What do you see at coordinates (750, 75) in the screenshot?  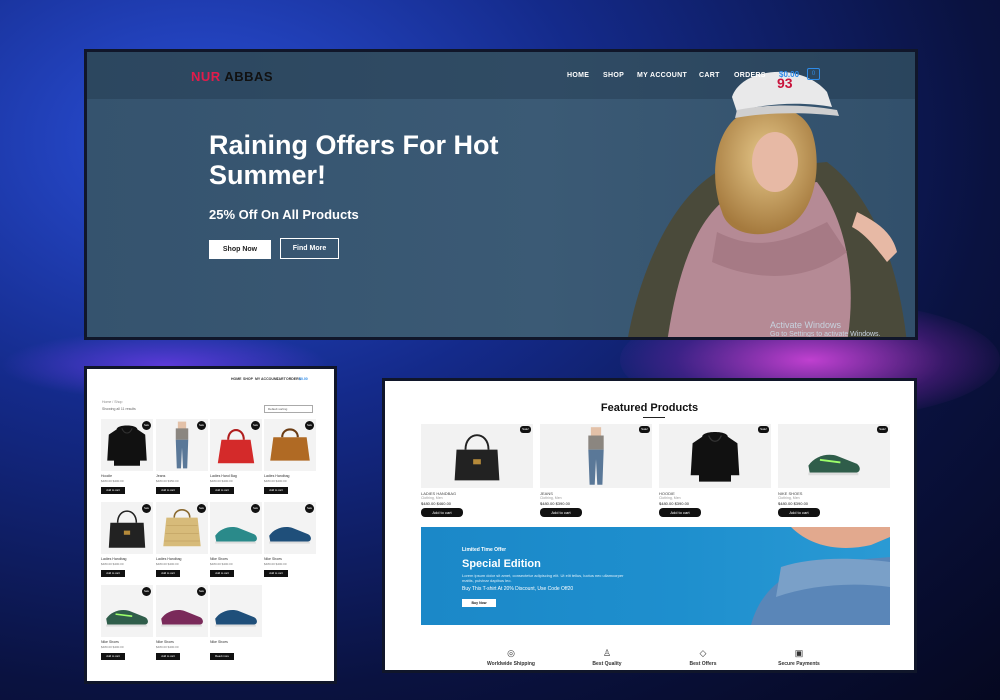 I see `nav-orders: ORDERS` at bounding box center [750, 75].